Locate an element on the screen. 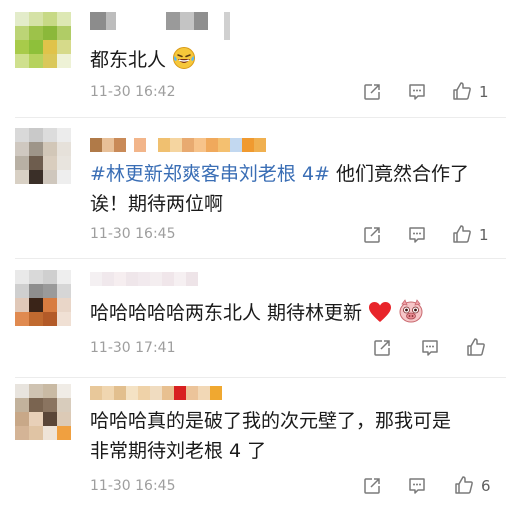 The image size is (506, 509). pig-face-emoji-icon is located at coordinates (411, 311).